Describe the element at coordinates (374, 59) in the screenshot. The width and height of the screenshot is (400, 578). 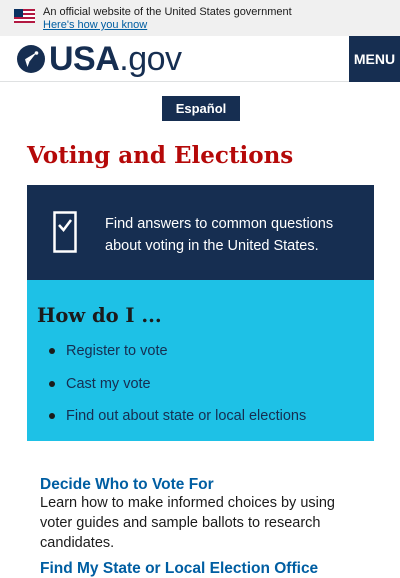
I see `menu-button: MENU` at that location.